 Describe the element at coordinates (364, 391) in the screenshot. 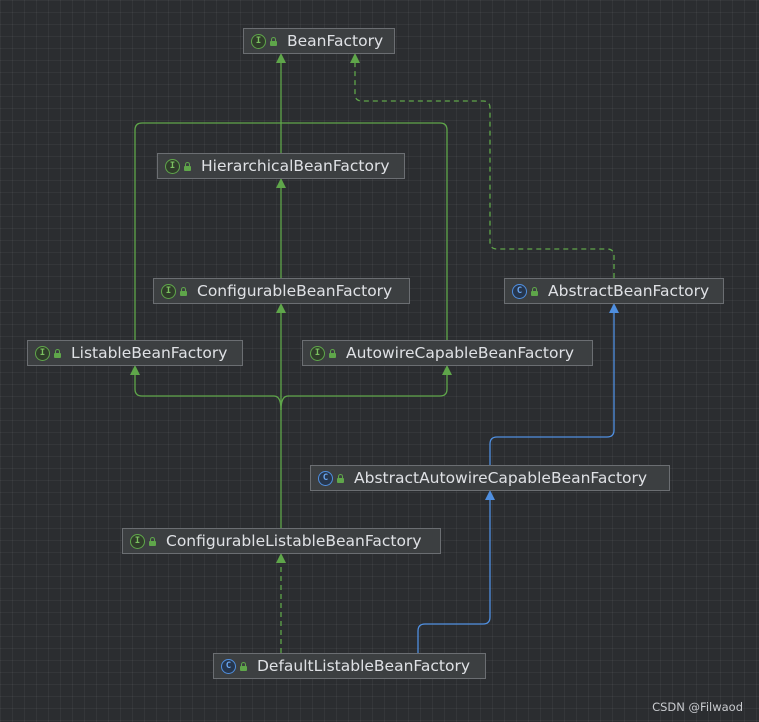

I see `edge-configurablelistable-to-autowirecapable` at that location.